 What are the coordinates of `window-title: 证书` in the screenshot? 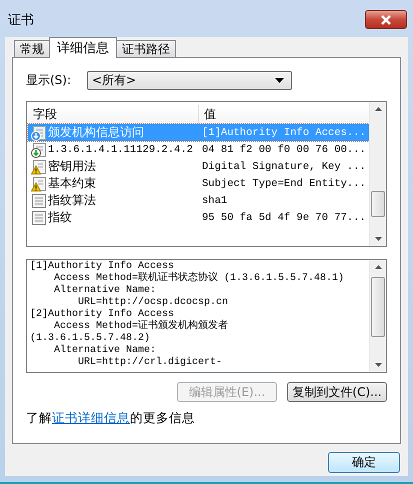 It's located at (20, 20).